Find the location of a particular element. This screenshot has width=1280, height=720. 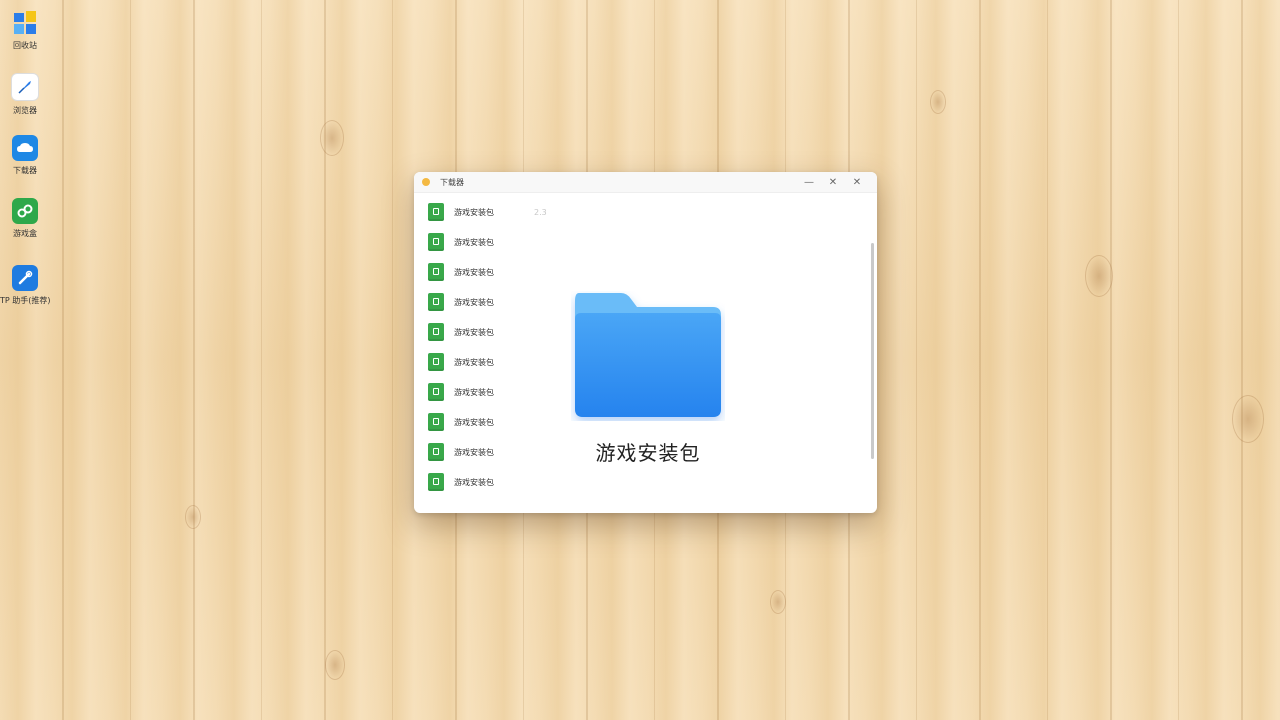

feather-icon is located at coordinates (25, 87).